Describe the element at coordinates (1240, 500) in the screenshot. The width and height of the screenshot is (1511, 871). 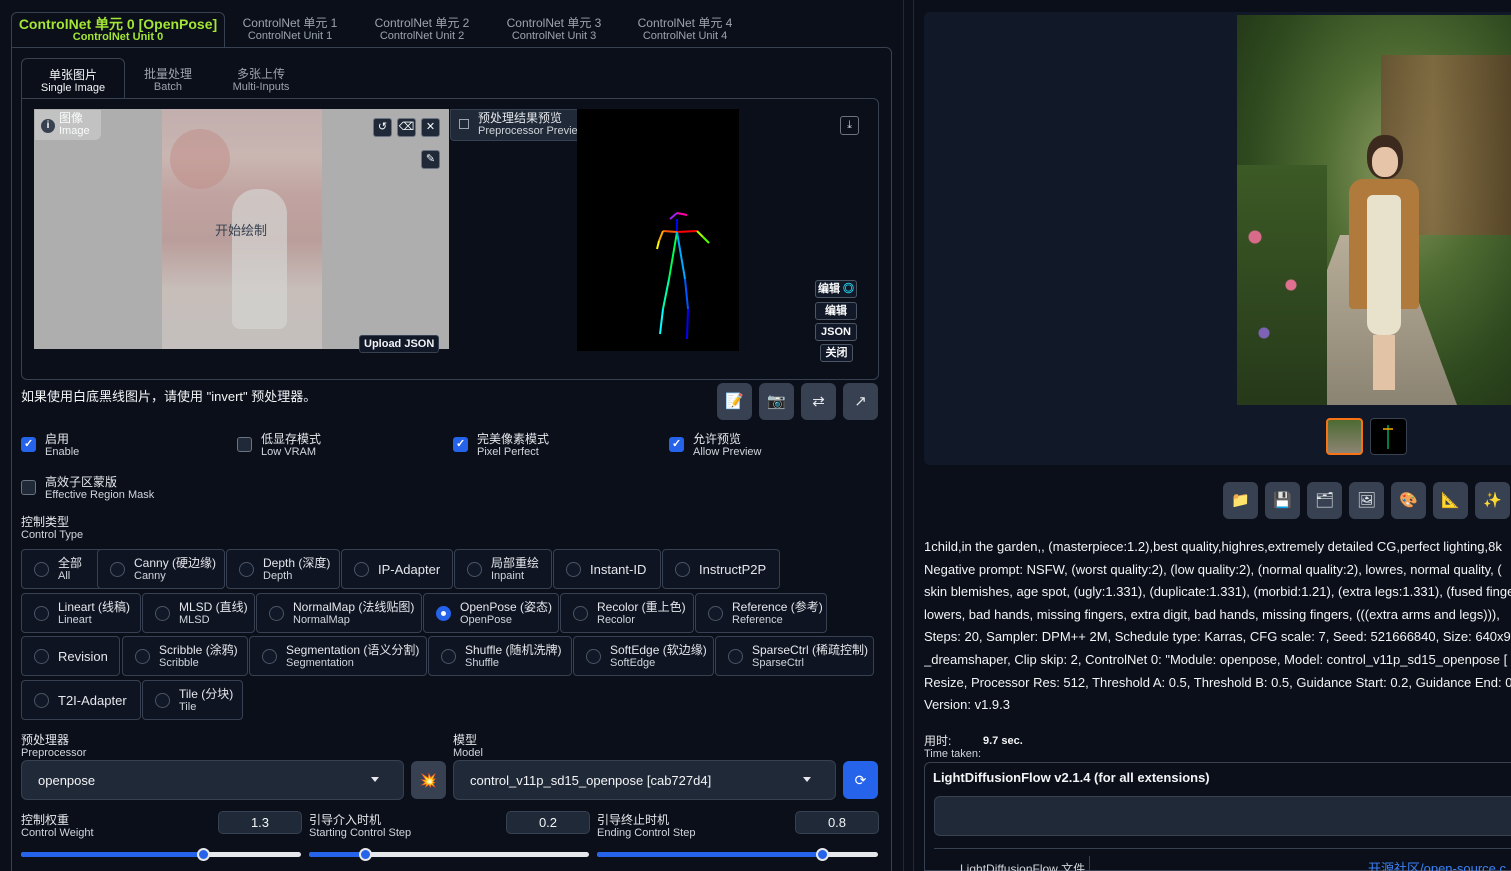
I see `folder-icon: 📁` at that location.